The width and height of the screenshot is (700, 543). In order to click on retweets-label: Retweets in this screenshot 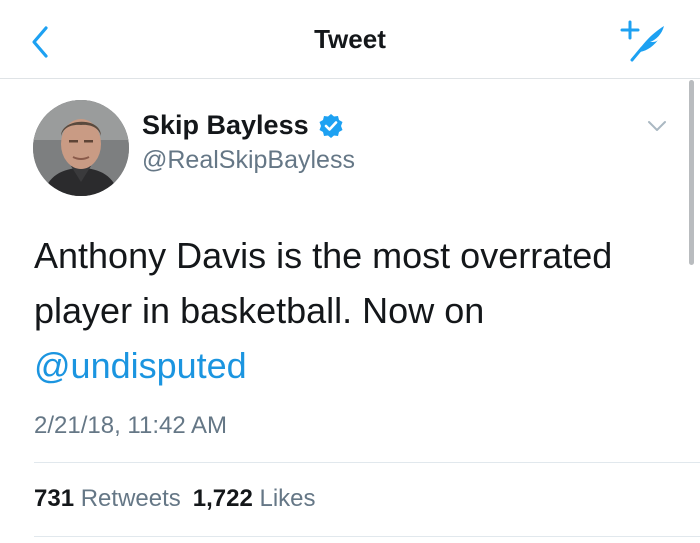, I will do `click(130, 498)`.